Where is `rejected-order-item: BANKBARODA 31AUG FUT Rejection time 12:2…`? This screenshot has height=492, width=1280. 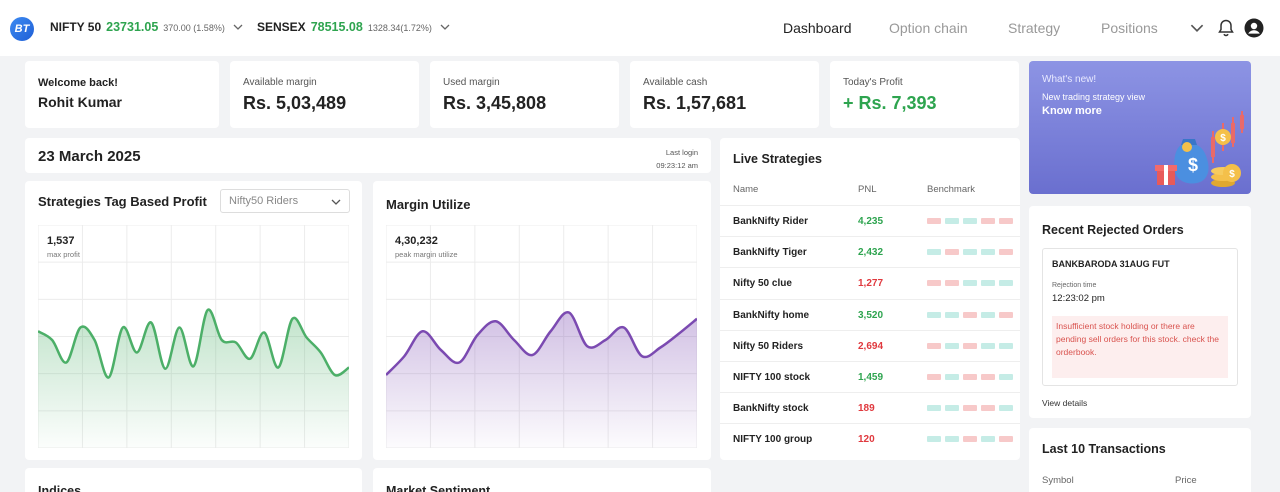 rejected-order-item: BANKBARODA 31AUG FUT Rejection time 12:2… is located at coordinates (1140, 317).